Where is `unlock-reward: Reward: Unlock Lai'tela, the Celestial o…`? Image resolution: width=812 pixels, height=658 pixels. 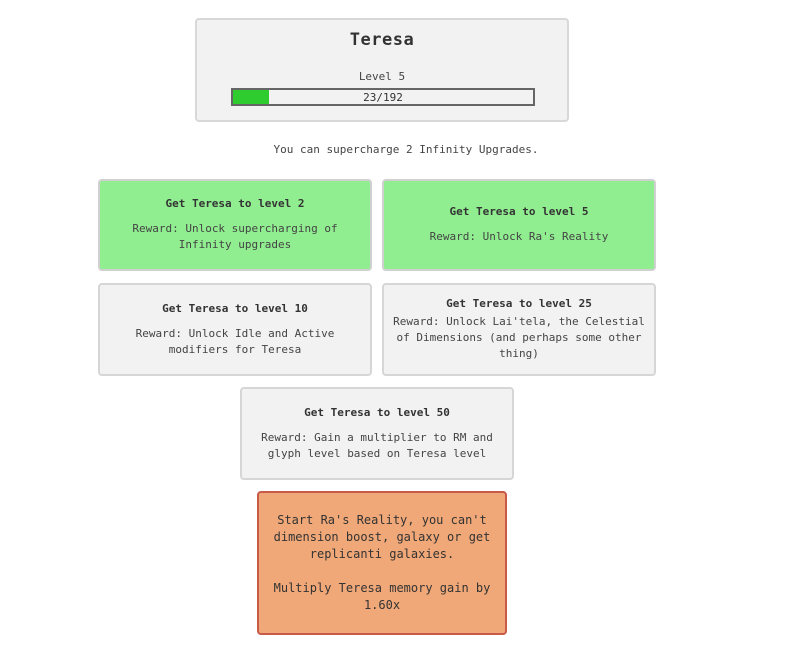 unlock-reward: Reward: Unlock Lai'tela, the Celestial o… is located at coordinates (519, 337).